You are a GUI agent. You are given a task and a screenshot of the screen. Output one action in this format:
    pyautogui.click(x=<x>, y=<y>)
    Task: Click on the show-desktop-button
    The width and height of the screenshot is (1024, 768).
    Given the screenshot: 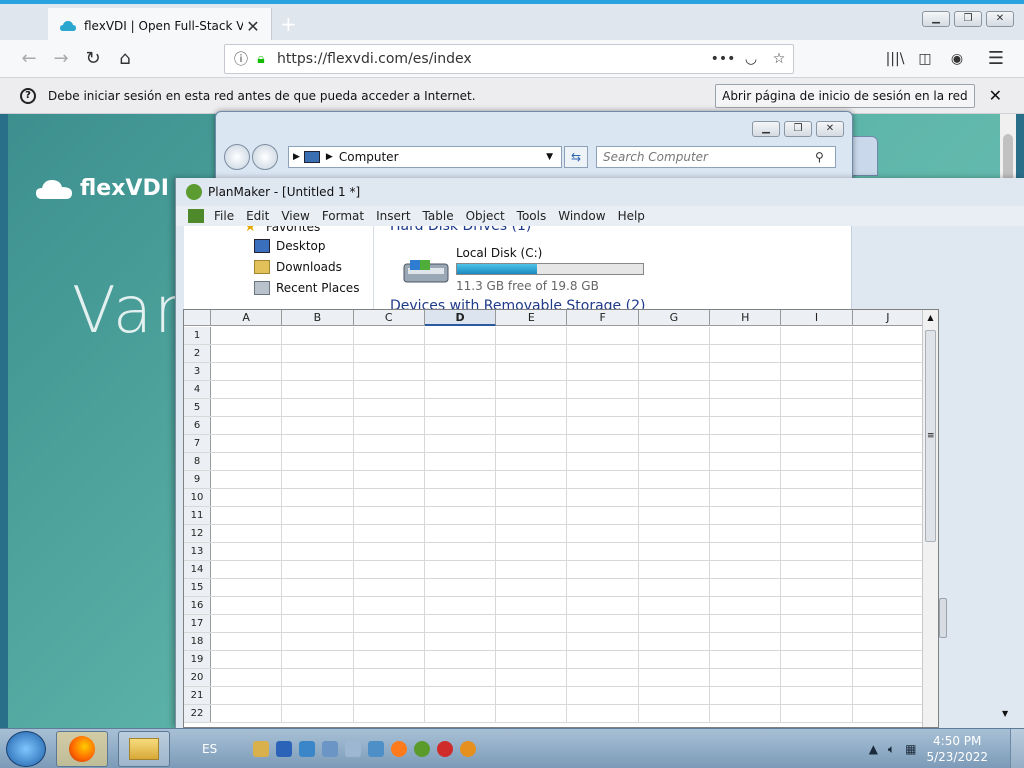 What is the action you would take?
    pyautogui.click(x=1017, y=748)
    